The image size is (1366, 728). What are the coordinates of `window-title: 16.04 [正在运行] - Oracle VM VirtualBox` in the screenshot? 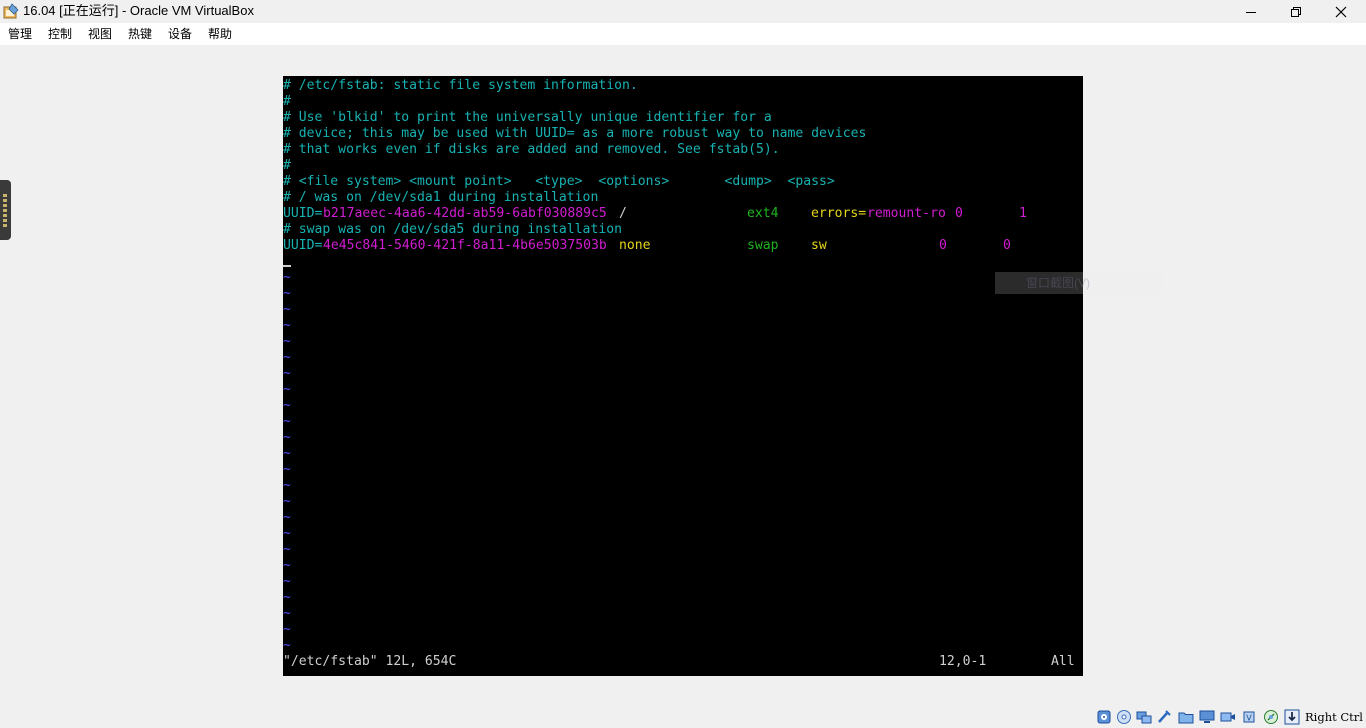 It's located at (138, 10).